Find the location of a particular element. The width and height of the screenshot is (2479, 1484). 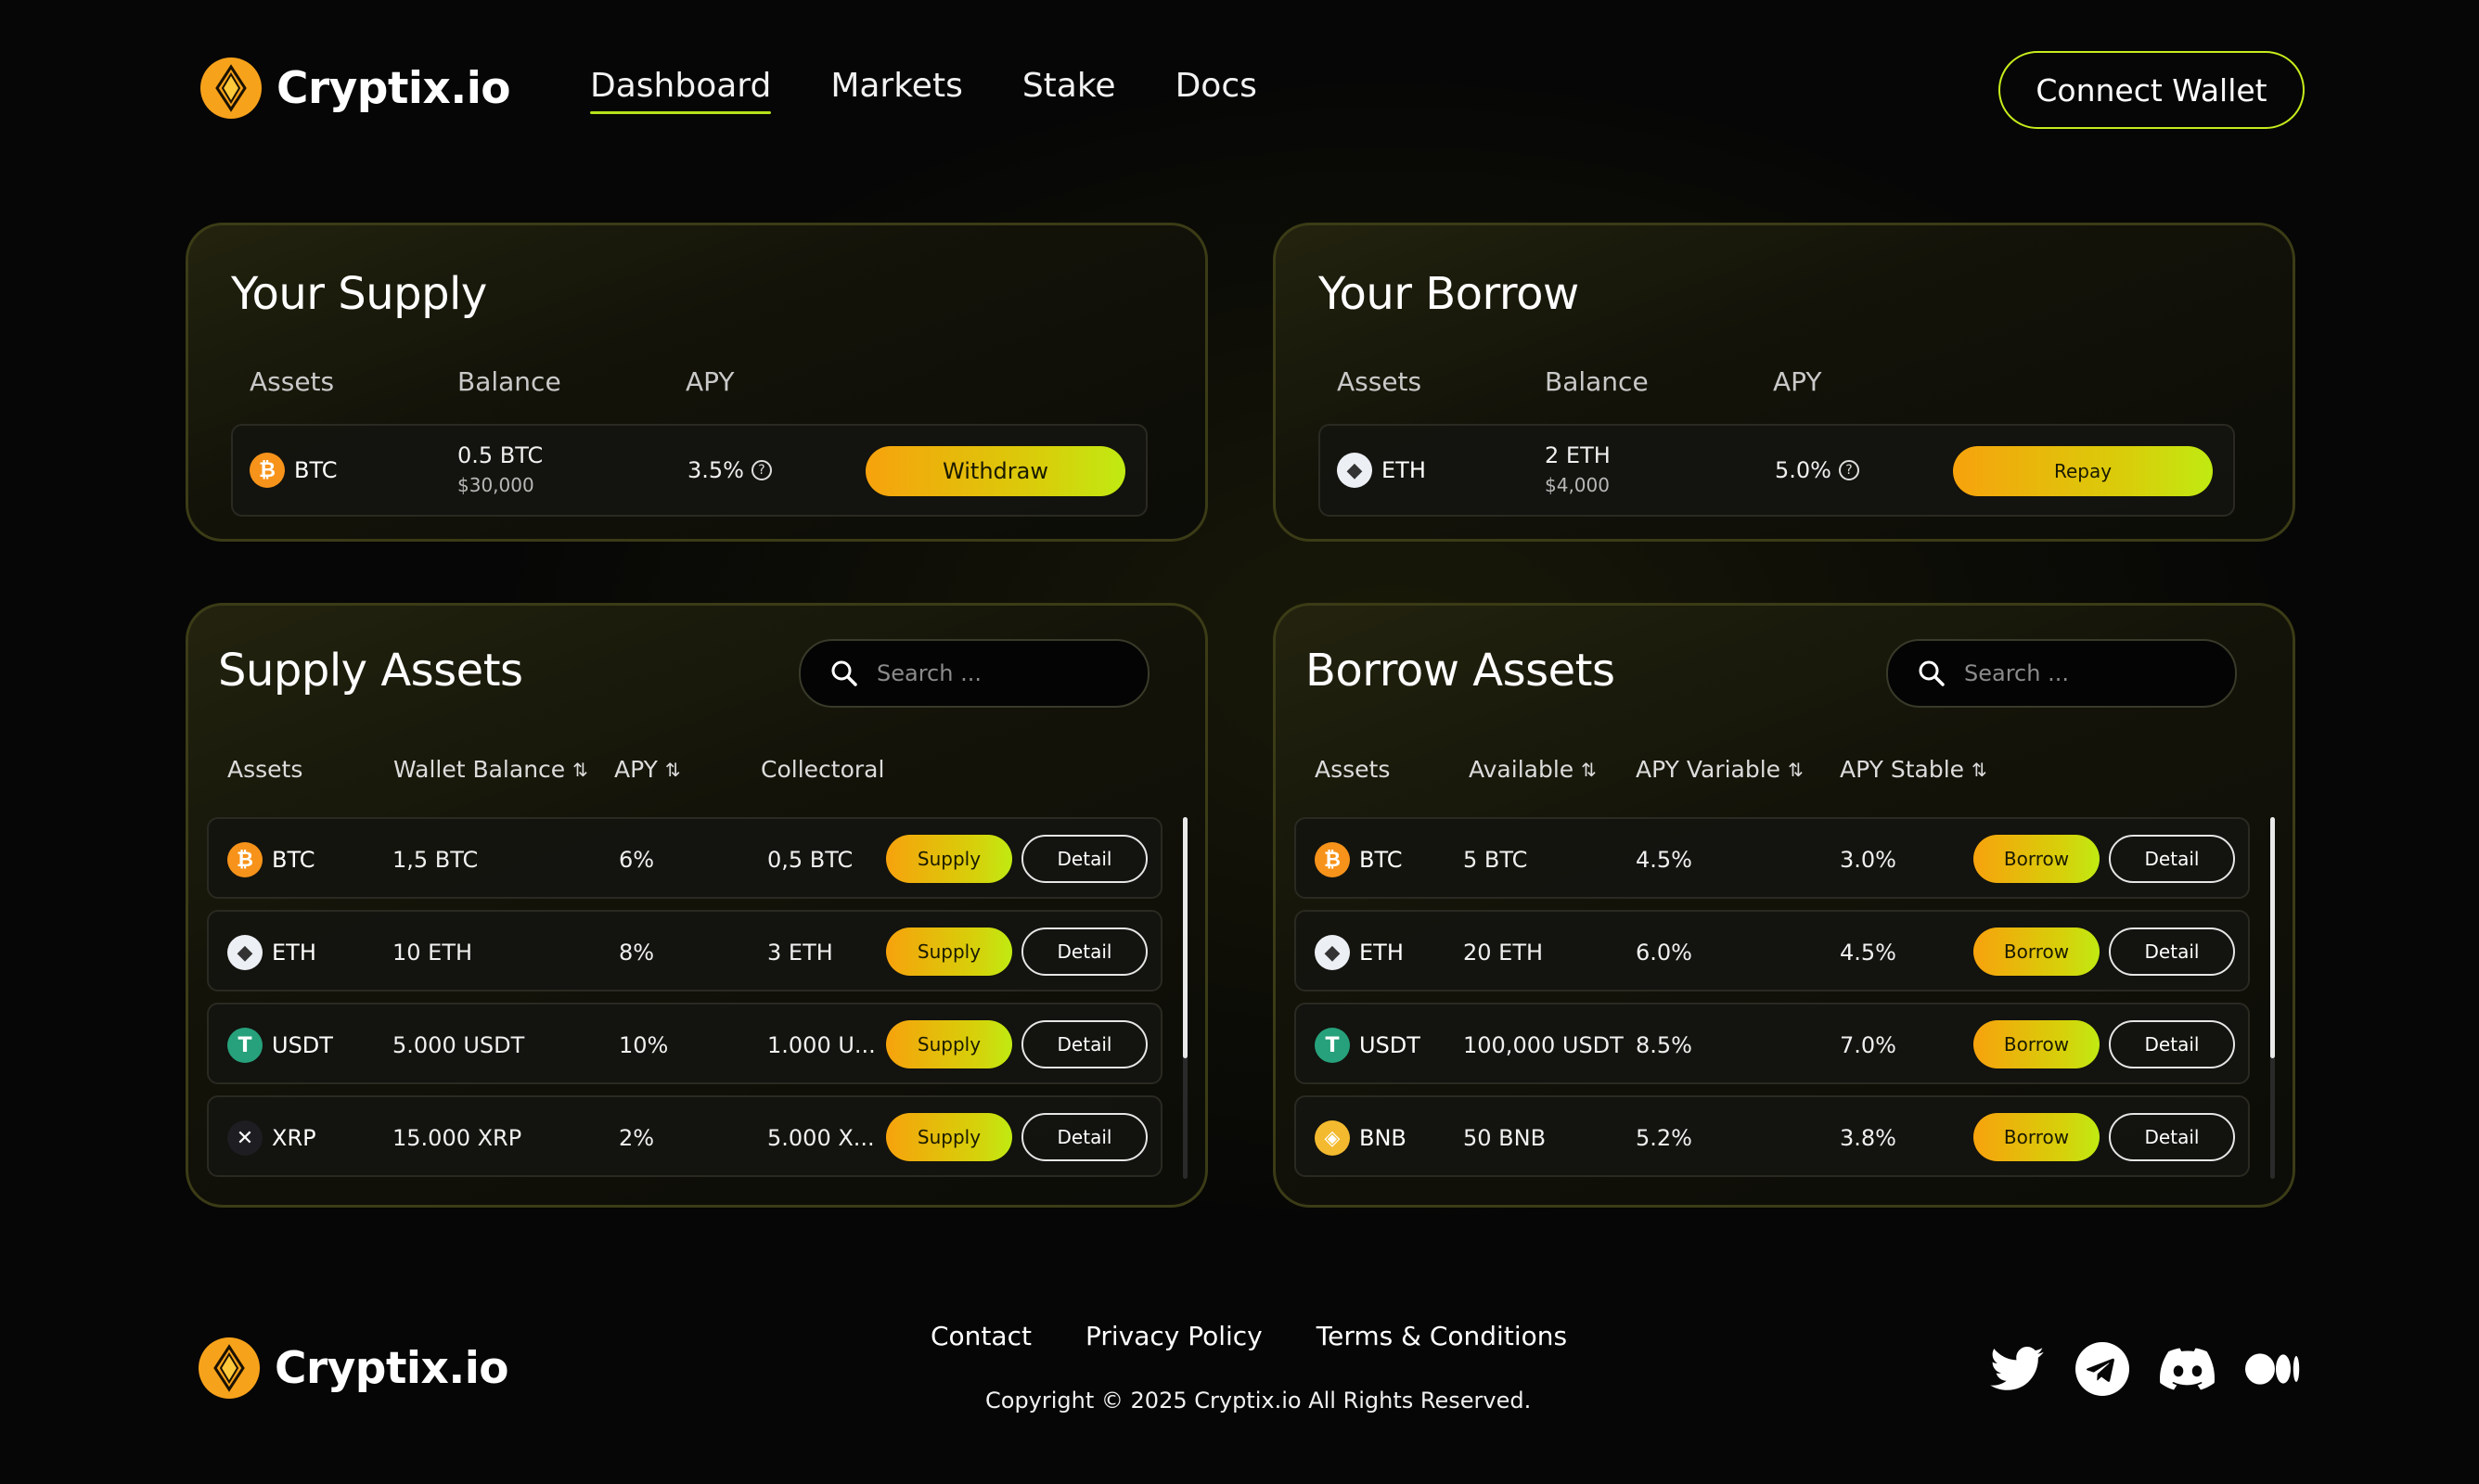

footer-logo: Cryptix.io is located at coordinates (354, 1368).